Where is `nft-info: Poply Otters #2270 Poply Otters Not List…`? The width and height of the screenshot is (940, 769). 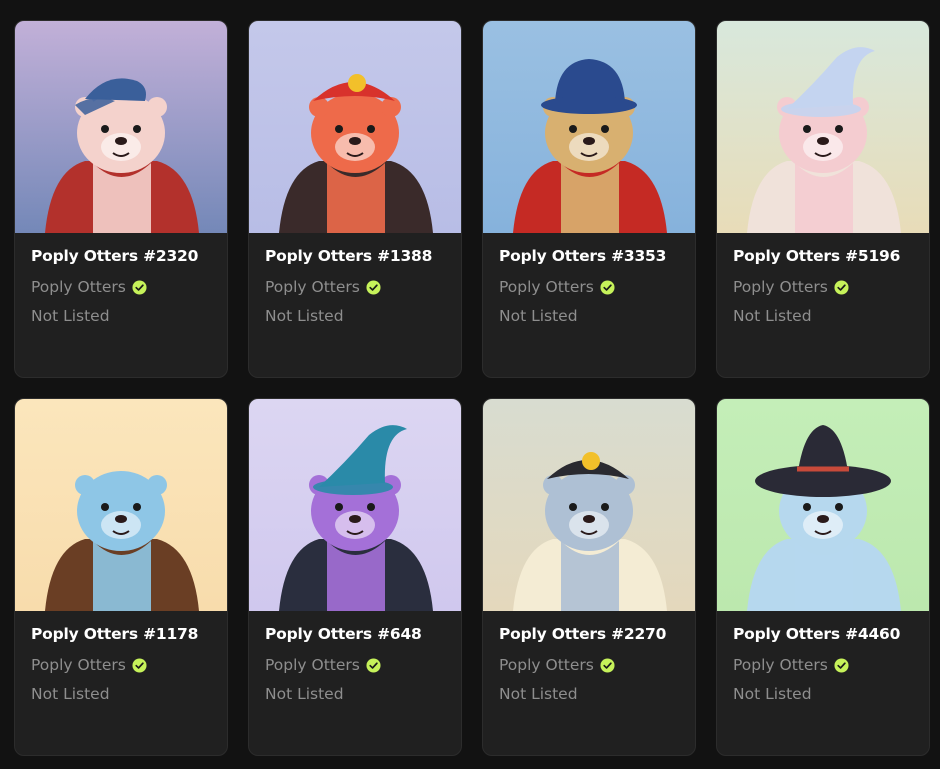
nft-info: Poply Otters #2270 Poply Otters Not List… is located at coordinates (592, 664).